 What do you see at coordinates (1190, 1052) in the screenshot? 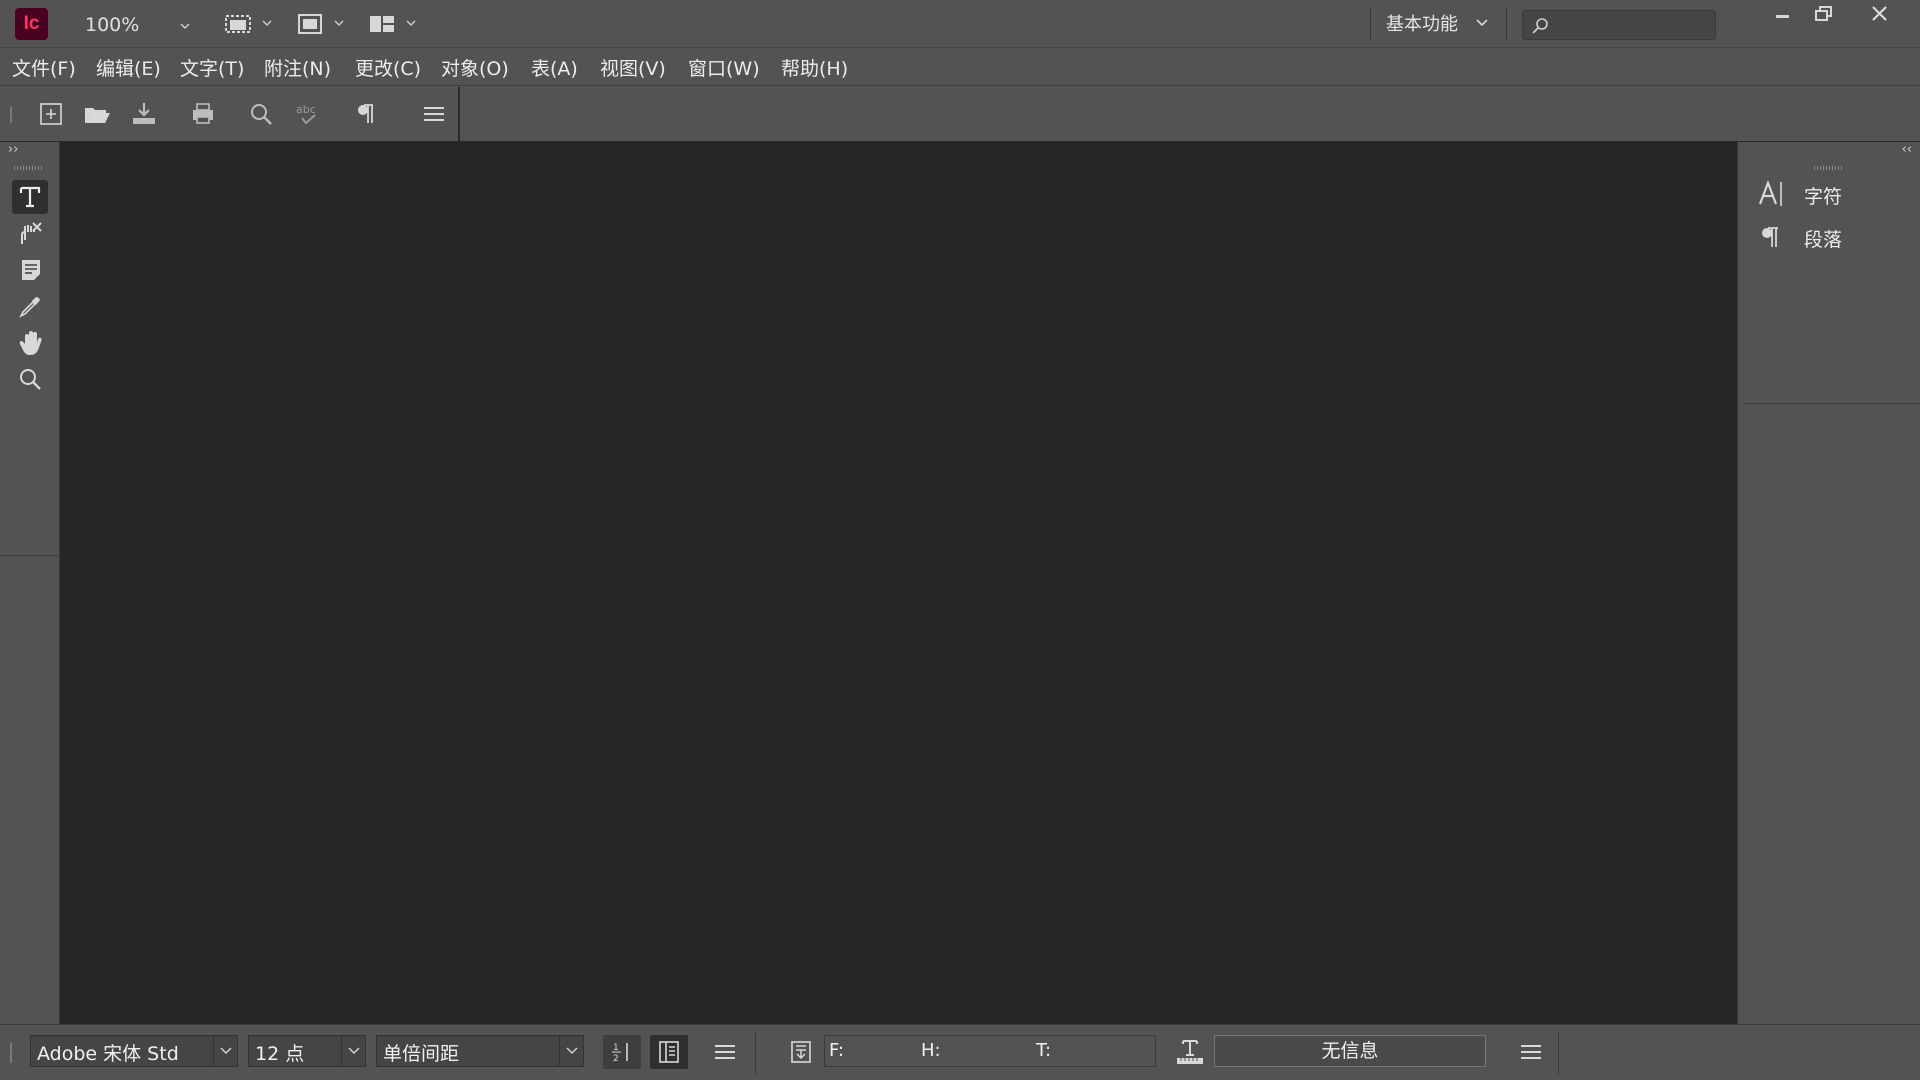
I see `ruler-type-icon` at bounding box center [1190, 1052].